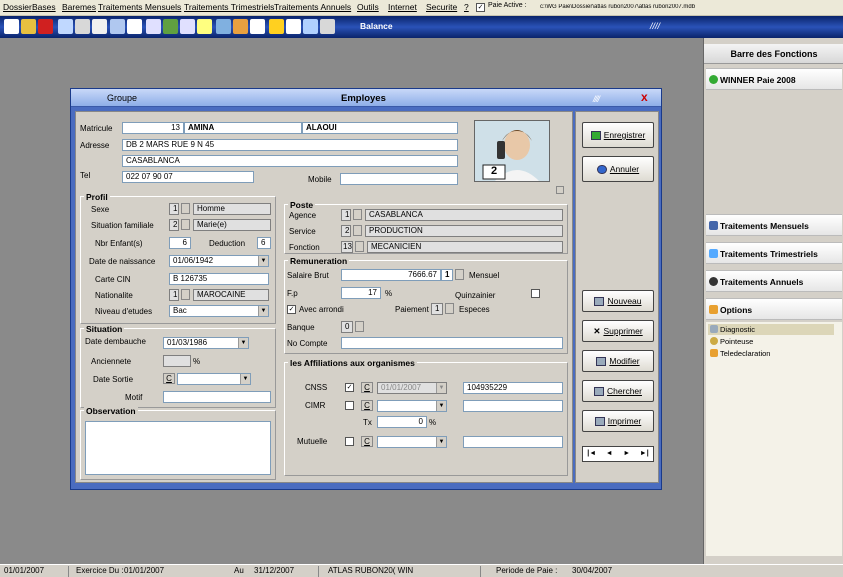 Image resolution: width=843 pixels, height=577 pixels. What do you see at coordinates (627, 454) in the screenshot?
I see `next-record-icon: ►` at bounding box center [627, 454].